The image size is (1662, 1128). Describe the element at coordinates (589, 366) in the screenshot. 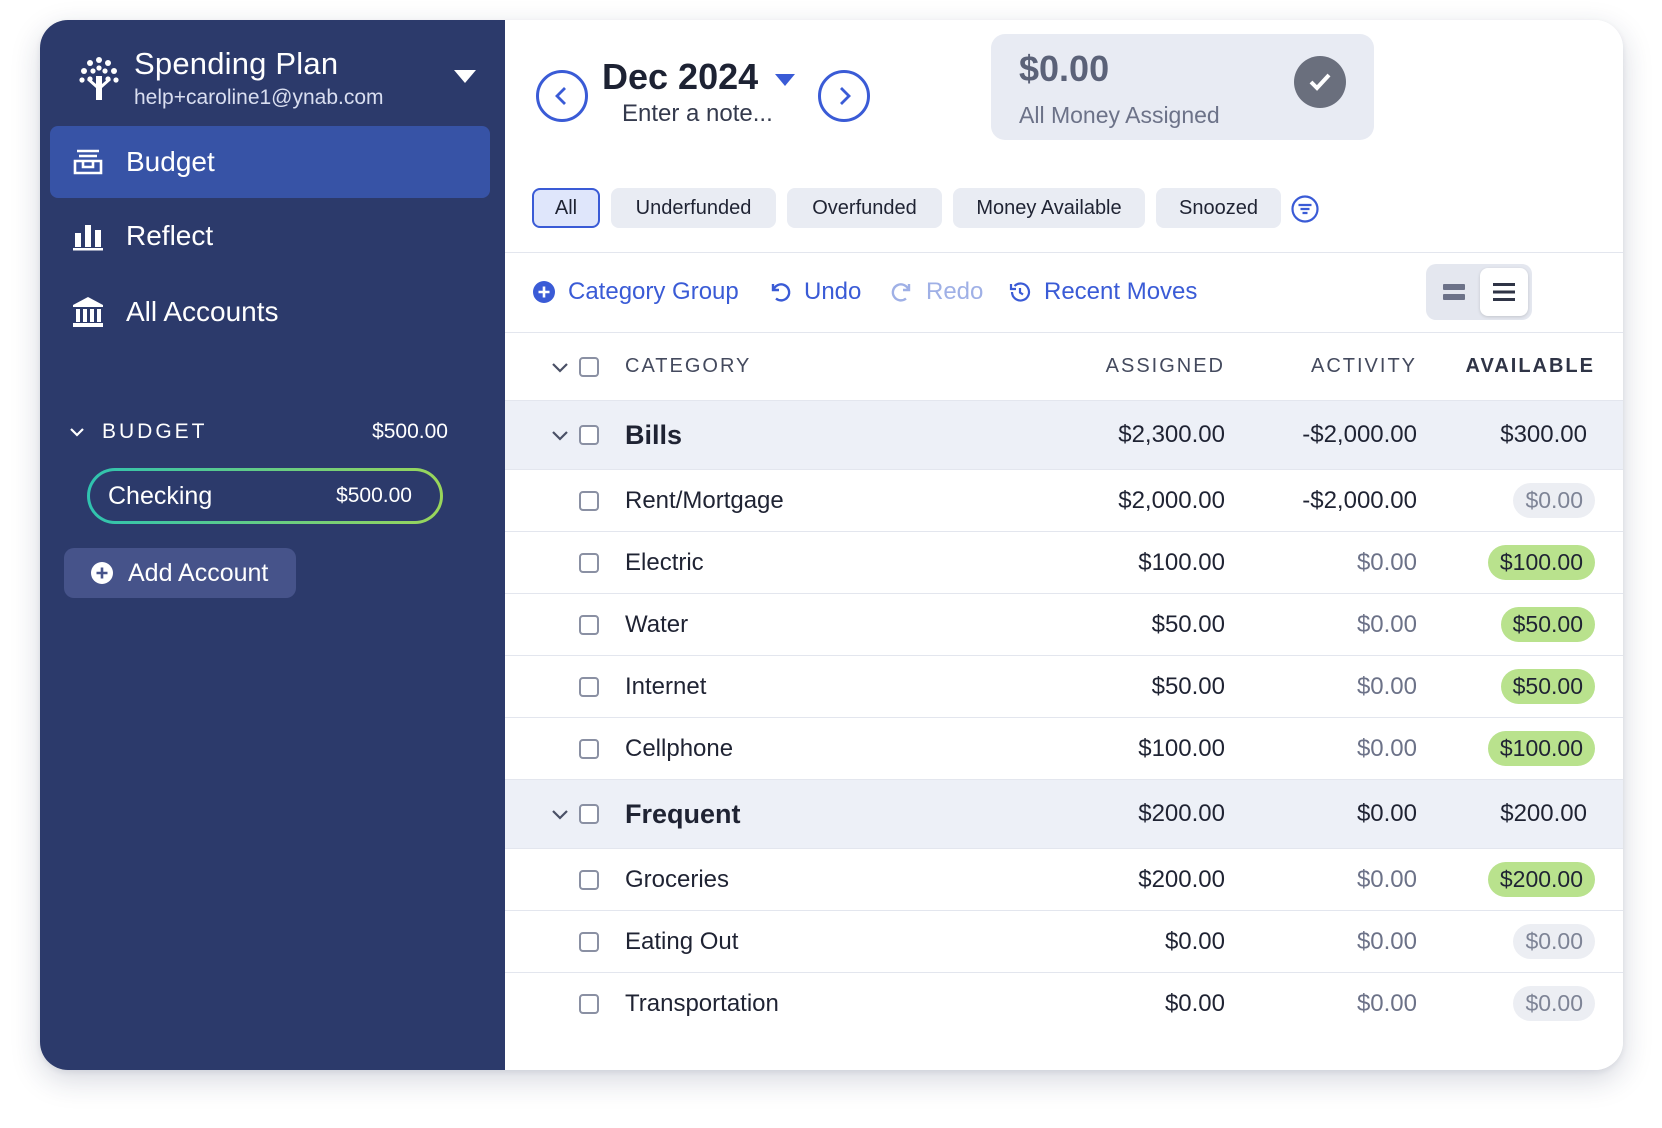

I see `select-all-checkbox` at that location.